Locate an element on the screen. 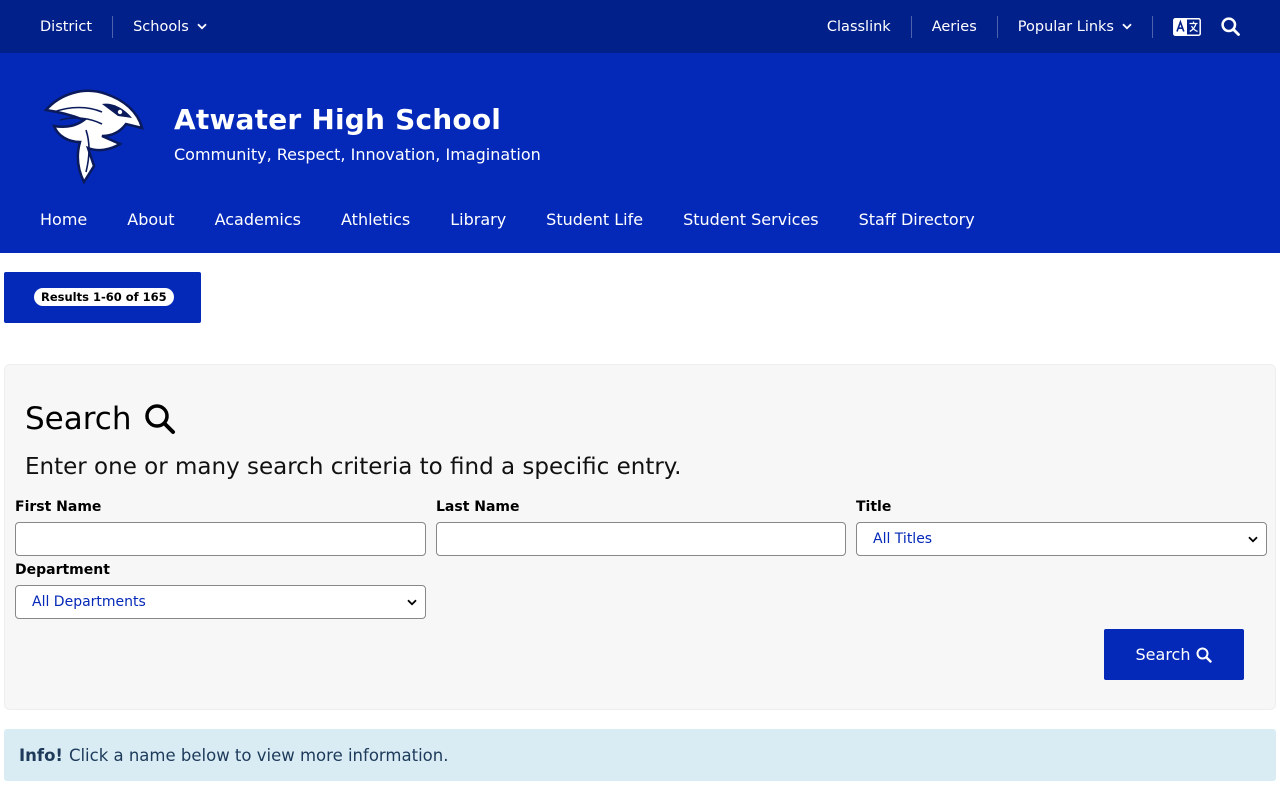  info-alert-title: Info! is located at coordinates (41, 755).